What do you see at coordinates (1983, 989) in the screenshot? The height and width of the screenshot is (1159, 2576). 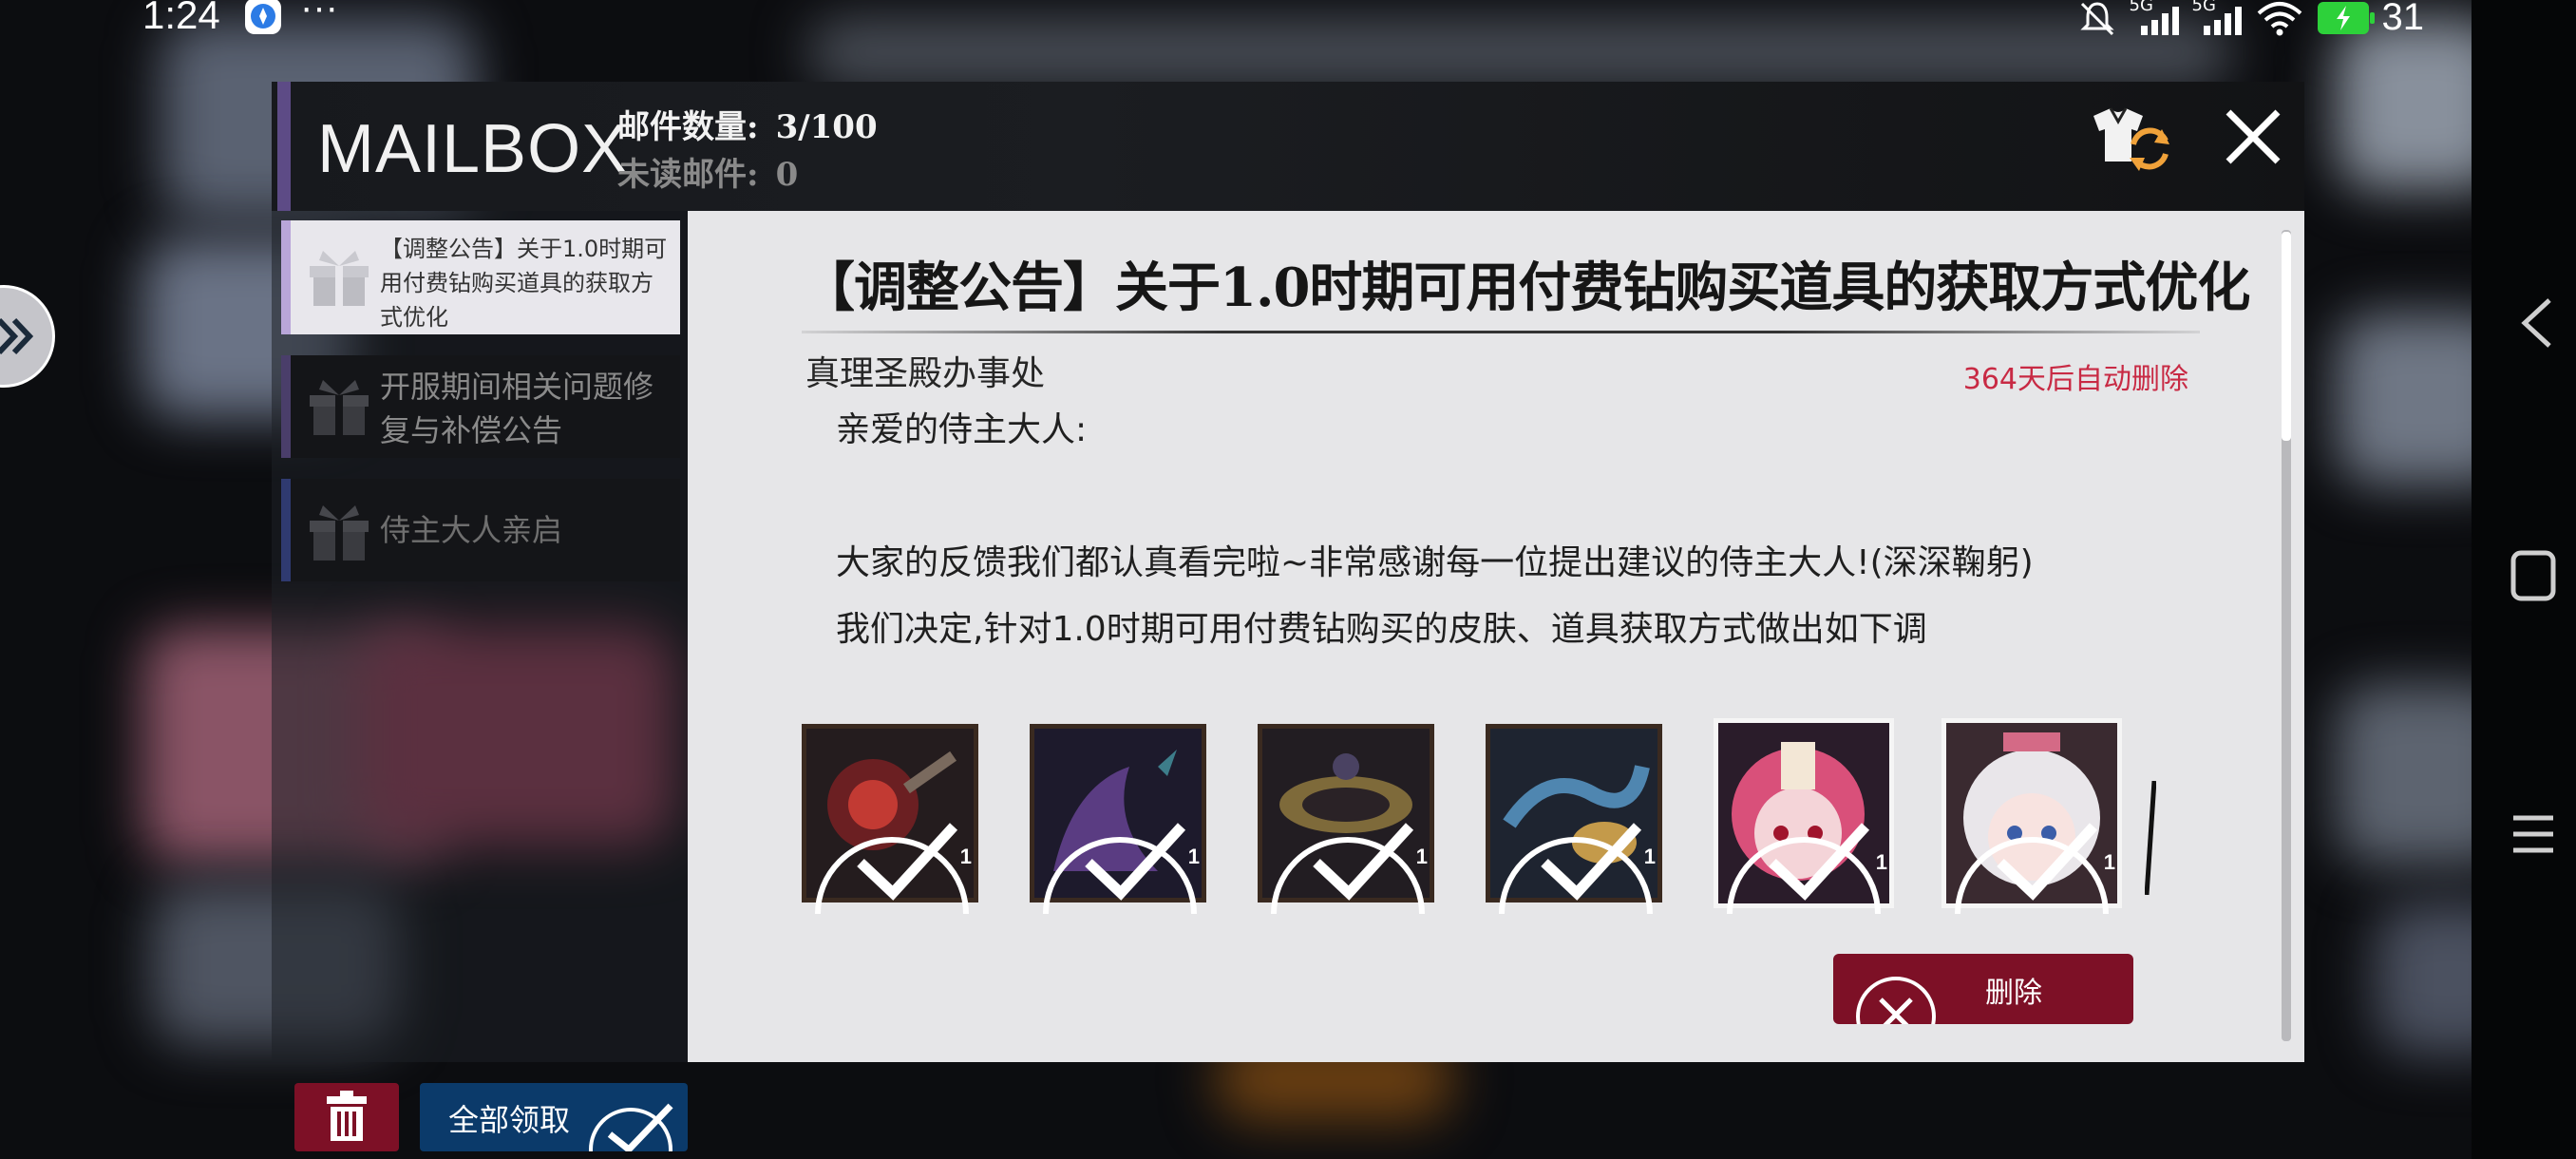 I see `delete-button: 删除` at bounding box center [1983, 989].